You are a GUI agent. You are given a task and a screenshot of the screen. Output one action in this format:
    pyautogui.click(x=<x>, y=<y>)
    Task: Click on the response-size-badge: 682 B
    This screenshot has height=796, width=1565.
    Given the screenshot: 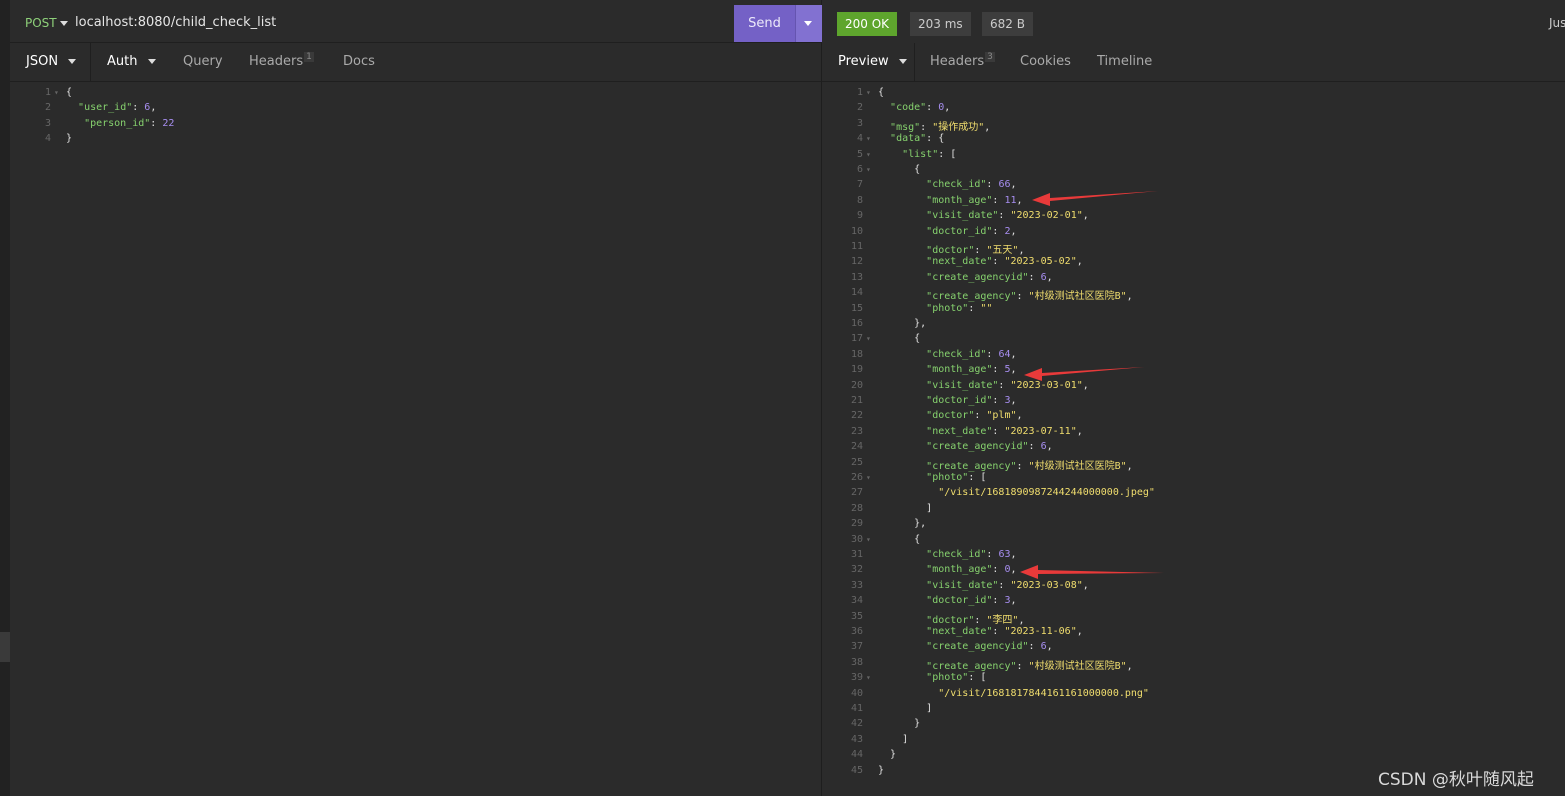 What is the action you would take?
    pyautogui.click(x=1007, y=24)
    